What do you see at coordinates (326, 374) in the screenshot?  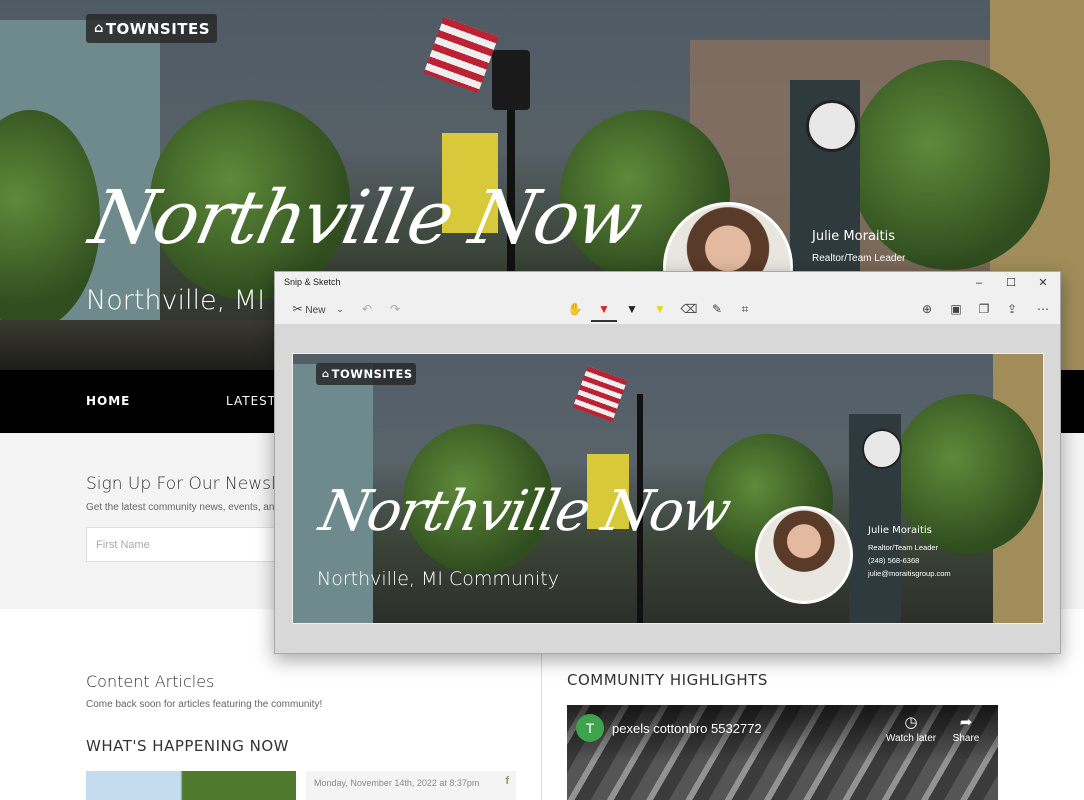 I see `canvas-house-icon: ⌂` at bounding box center [326, 374].